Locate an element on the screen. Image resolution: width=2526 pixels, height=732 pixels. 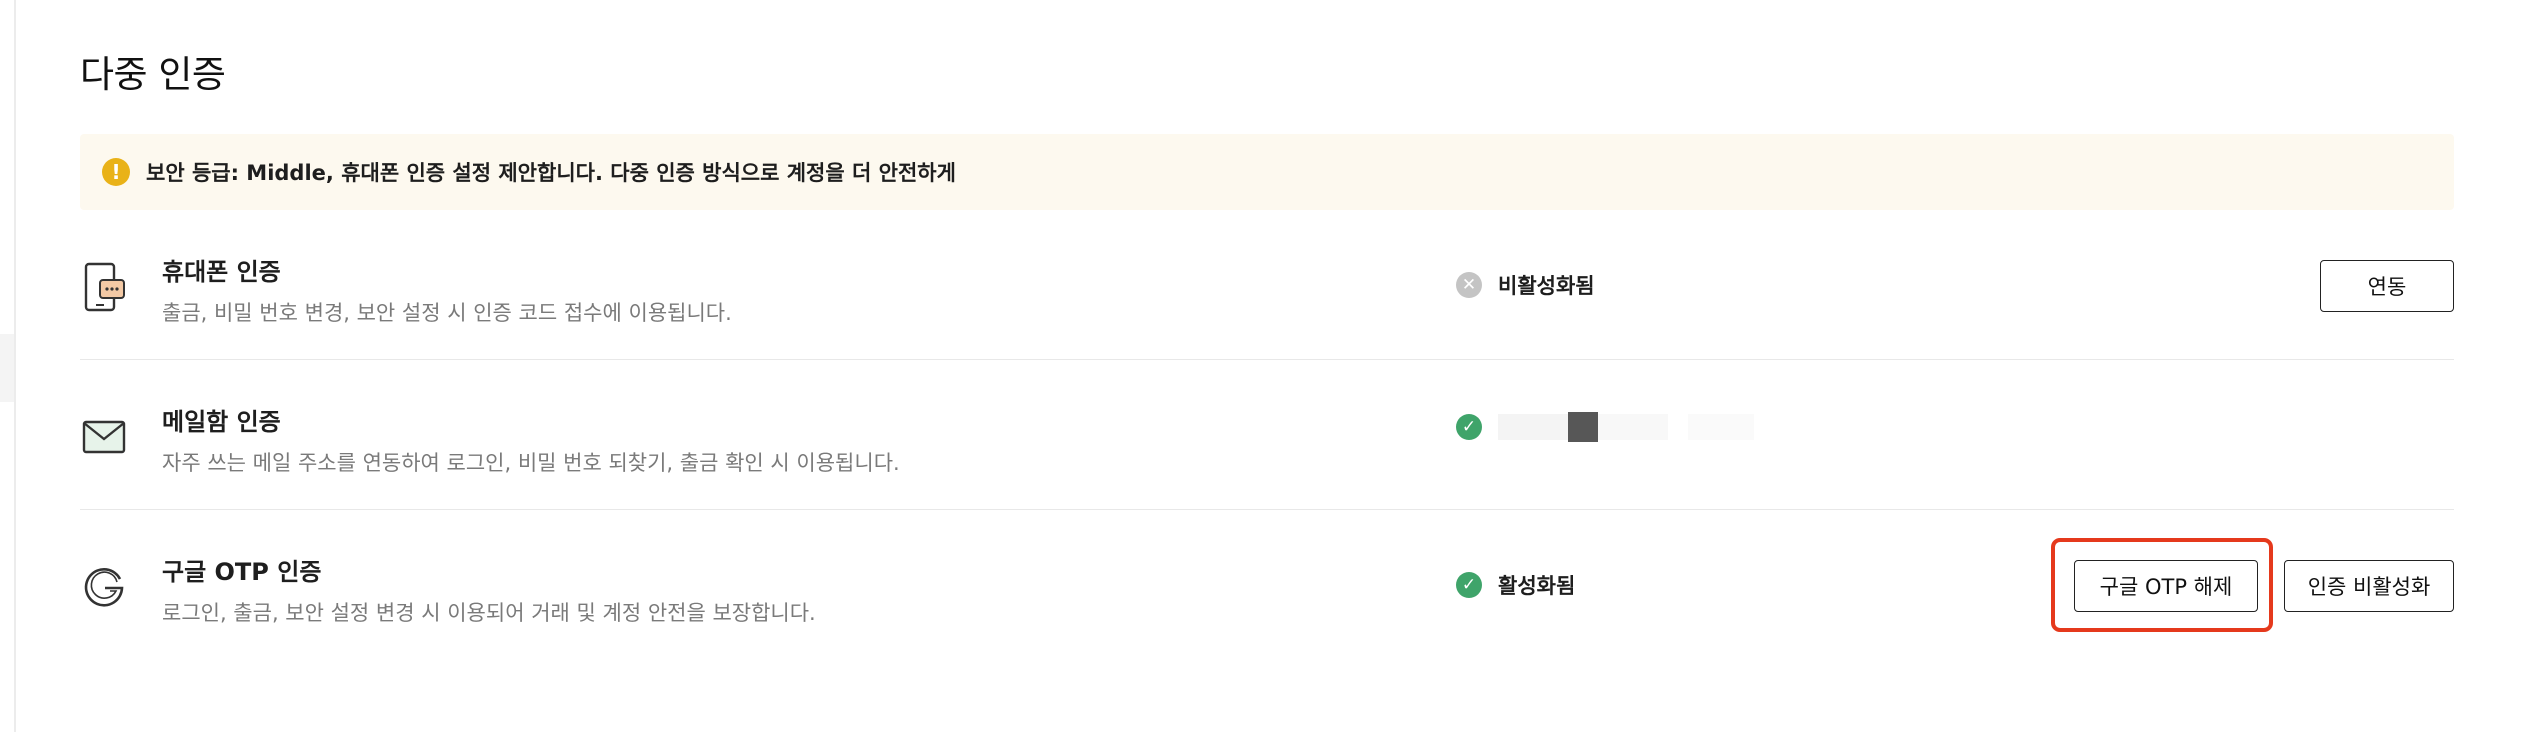
inactive-status-icon: ✕ is located at coordinates (1469, 285).